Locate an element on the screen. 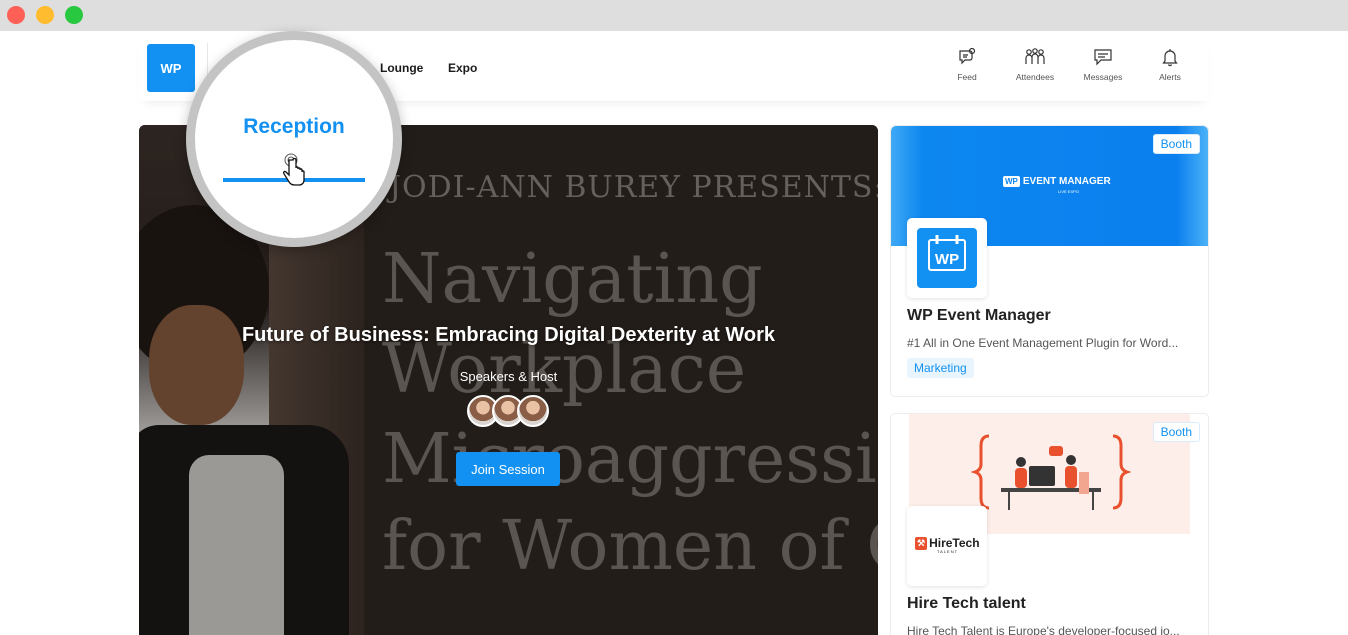  nav-expo: Expo is located at coordinates (462, 68).